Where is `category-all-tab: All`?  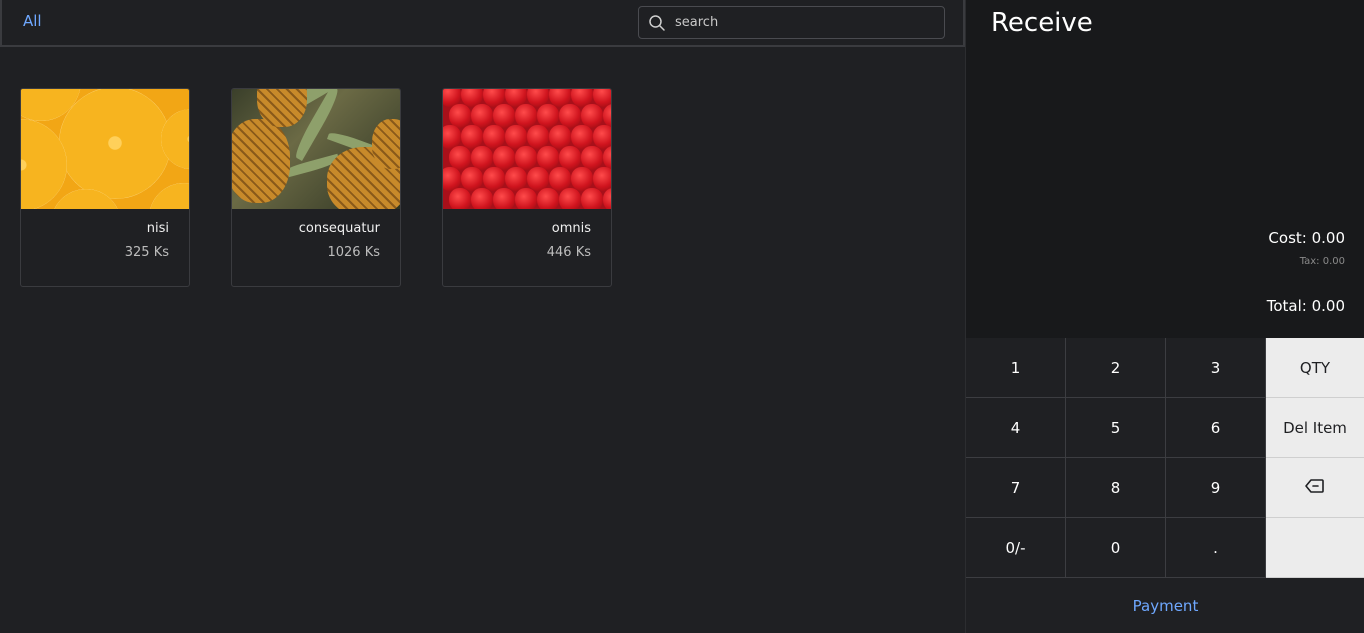
category-all-tab: All is located at coordinates (32, 21).